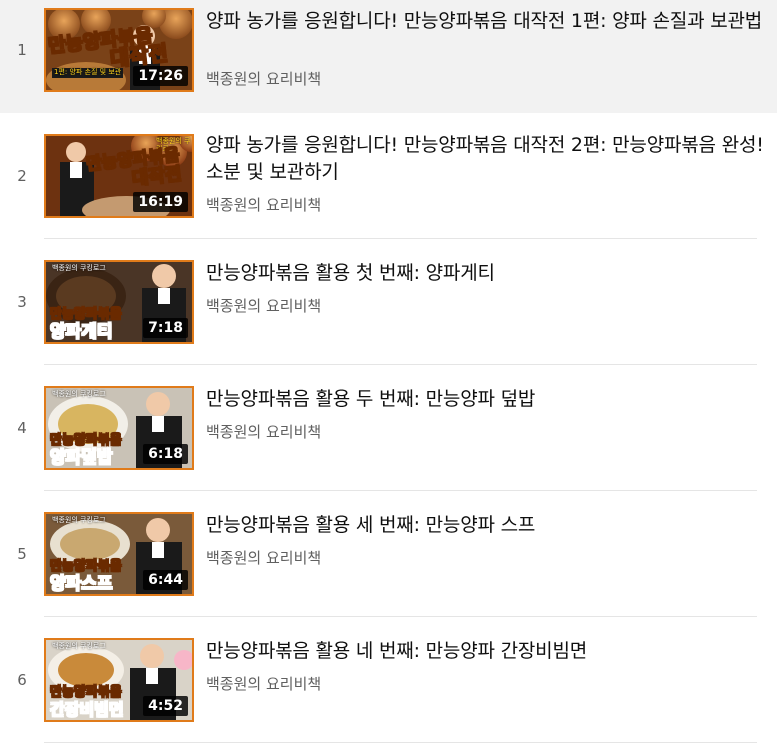 Image resolution: width=777 pixels, height=750 pixels. I want to click on thumbnail-subtitle: 1편: 양파 손질 및 보관, so click(88, 73).